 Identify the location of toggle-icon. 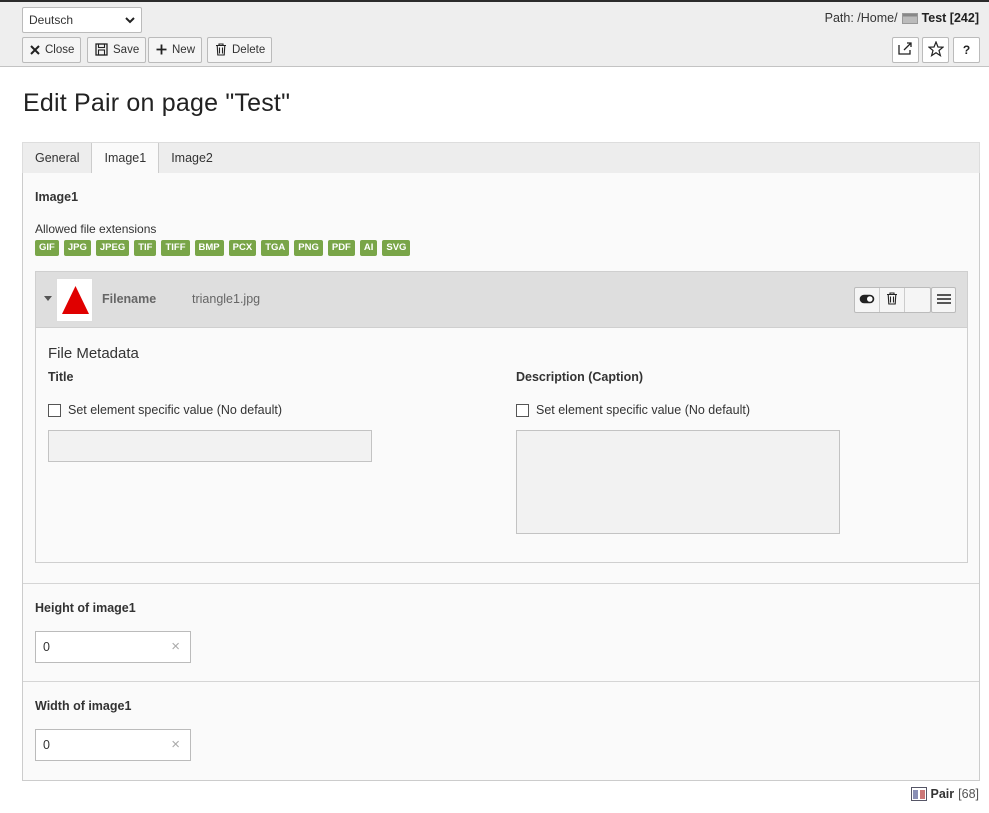
(867, 300).